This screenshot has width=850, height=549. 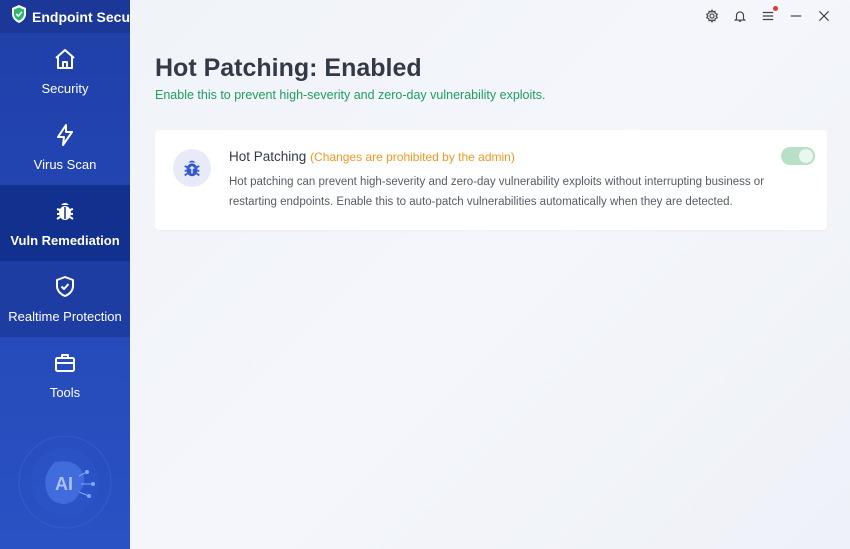 What do you see at coordinates (65, 363) in the screenshot?
I see `toolbox-icon` at bounding box center [65, 363].